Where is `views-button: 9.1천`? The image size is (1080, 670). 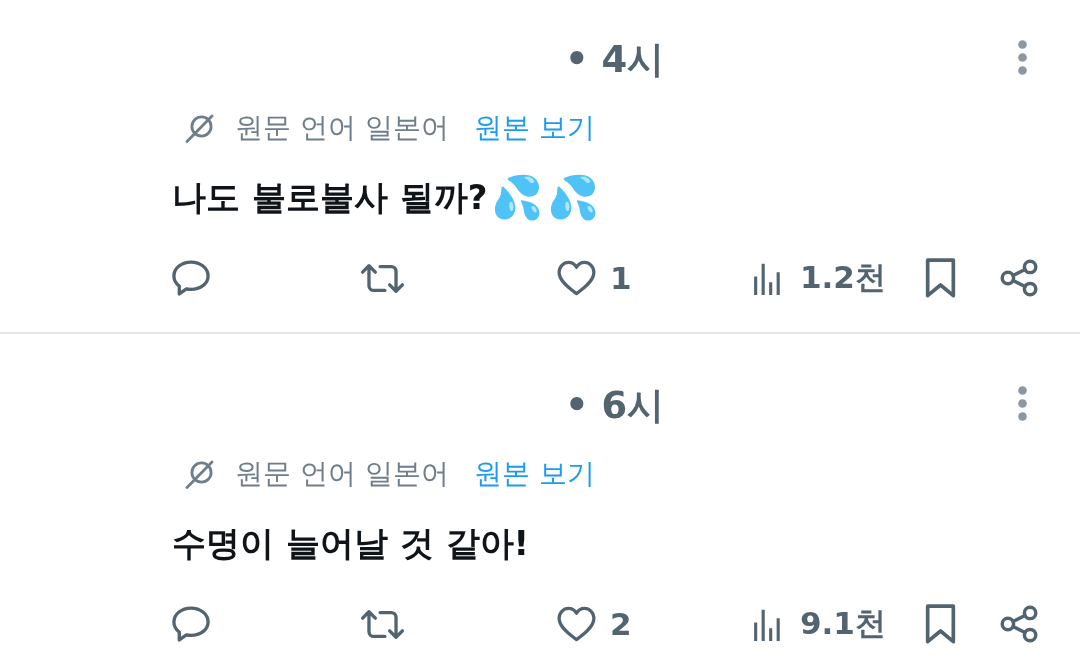 views-button: 9.1천 is located at coordinates (819, 624).